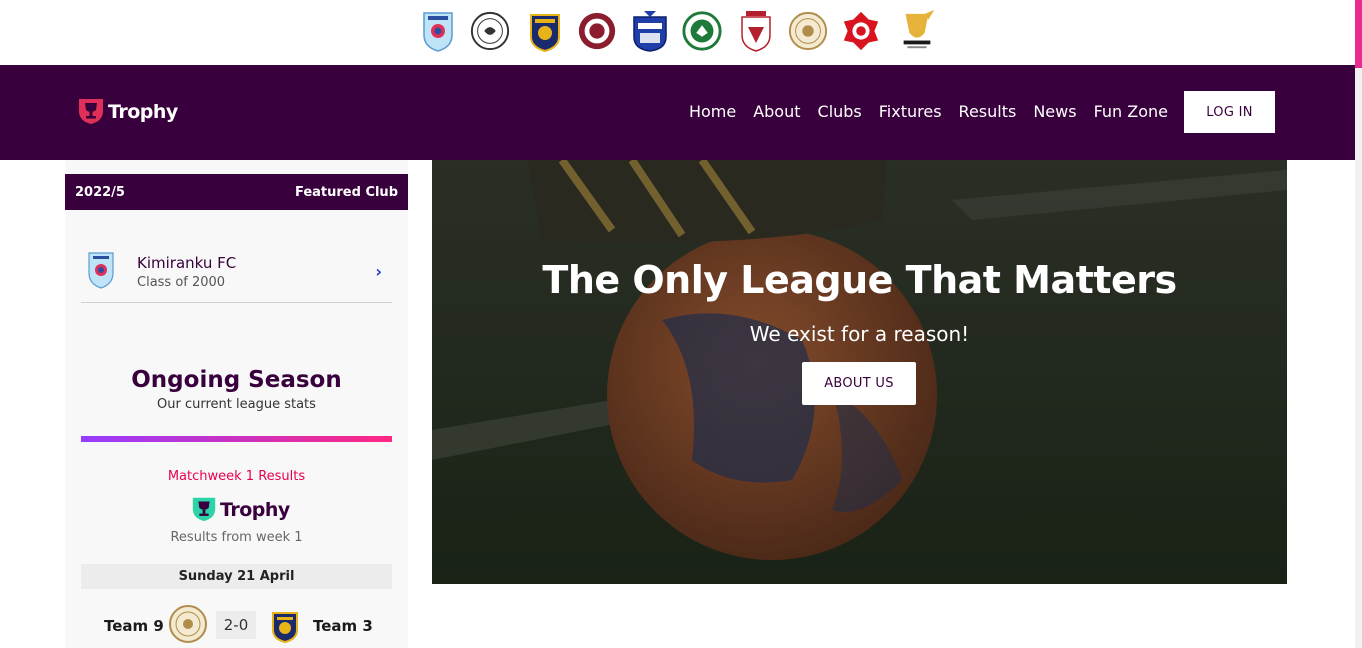 Image resolution: width=1362 pixels, height=648 pixels. What do you see at coordinates (187, 263) in the screenshot?
I see `featured-club-name: Kimiranku FC` at bounding box center [187, 263].